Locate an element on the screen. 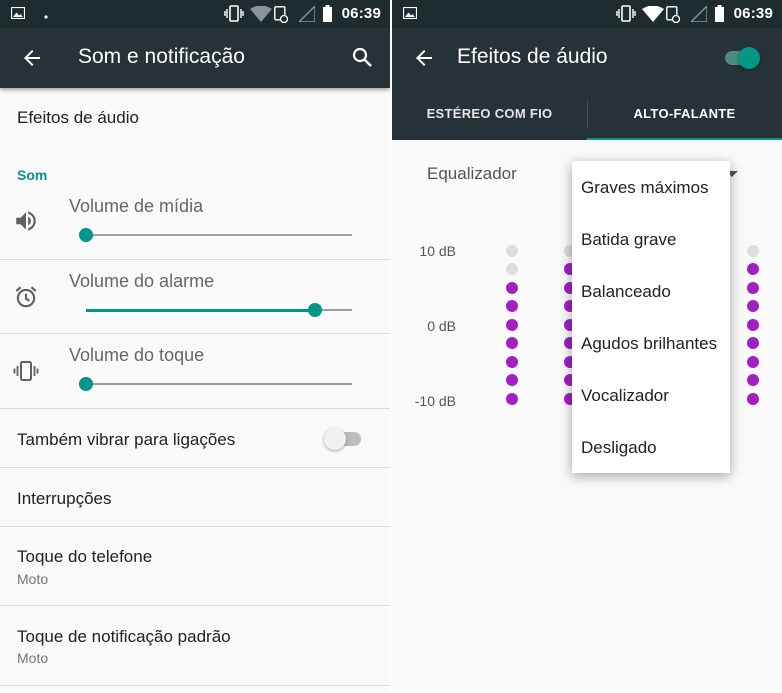  vibrate-on-calls-toggle is located at coordinates (343, 439).